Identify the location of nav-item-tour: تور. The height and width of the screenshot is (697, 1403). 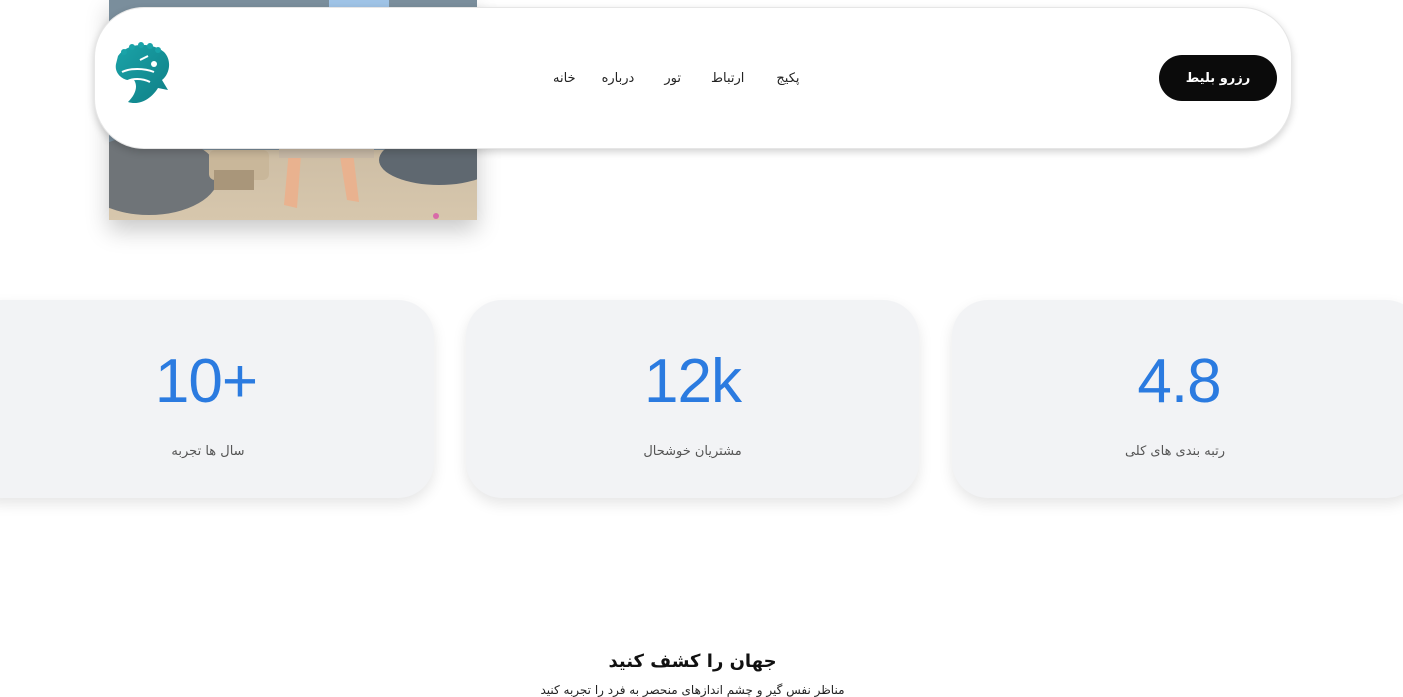
(672, 78).